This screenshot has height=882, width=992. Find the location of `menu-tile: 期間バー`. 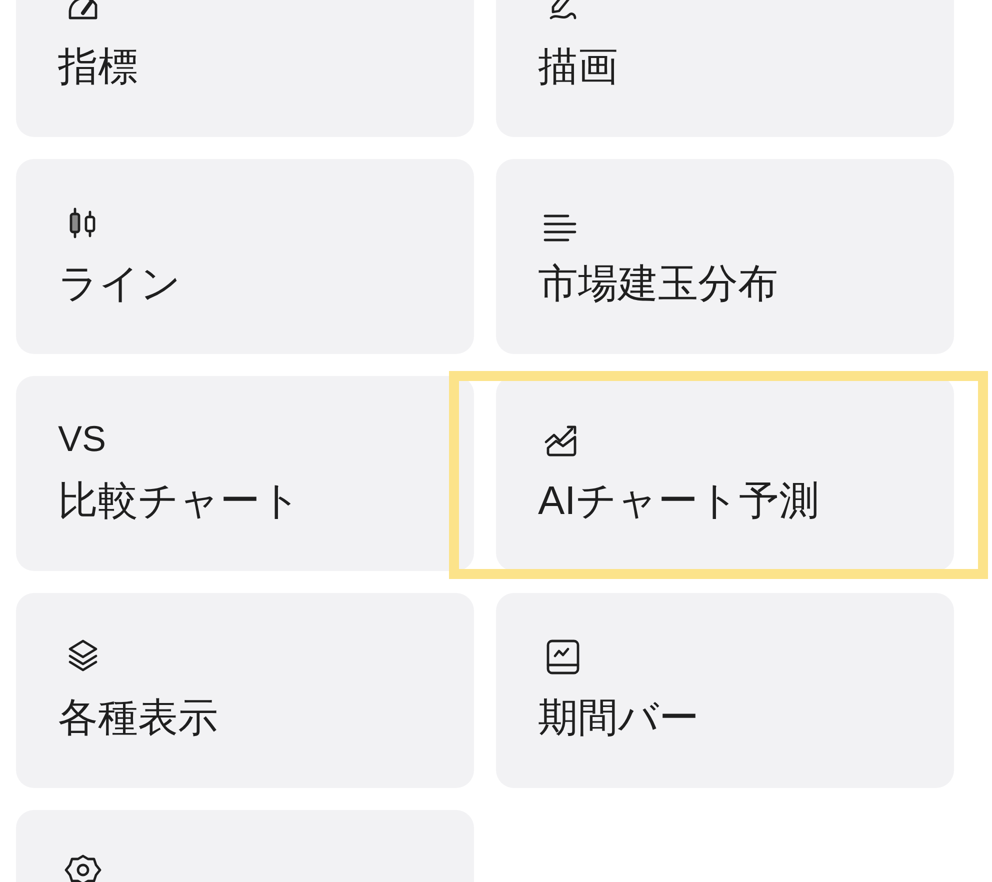

menu-tile: 期間バー is located at coordinates (725, 690).